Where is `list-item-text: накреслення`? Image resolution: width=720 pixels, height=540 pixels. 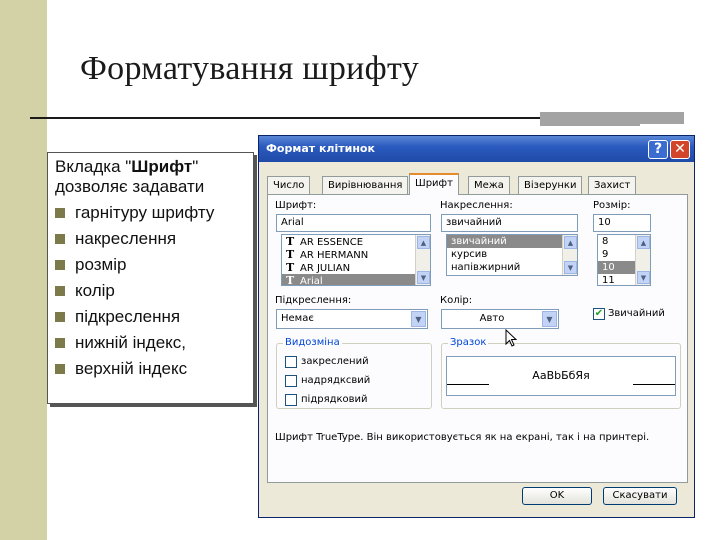 list-item-text: накреслення is located at coordinates (126, 238).